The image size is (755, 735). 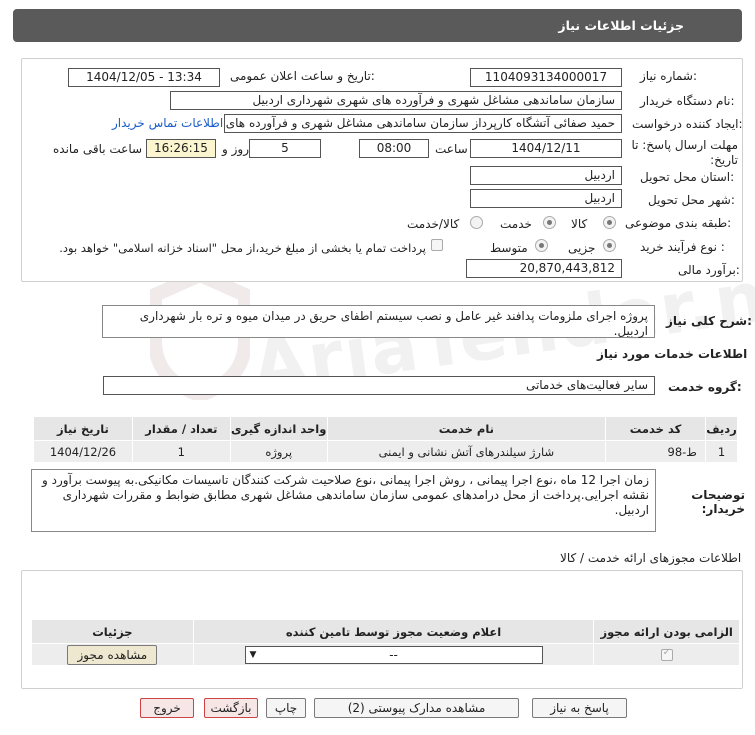 I want to click on process-medium-label: متوسط, so click(x=509, y=248).